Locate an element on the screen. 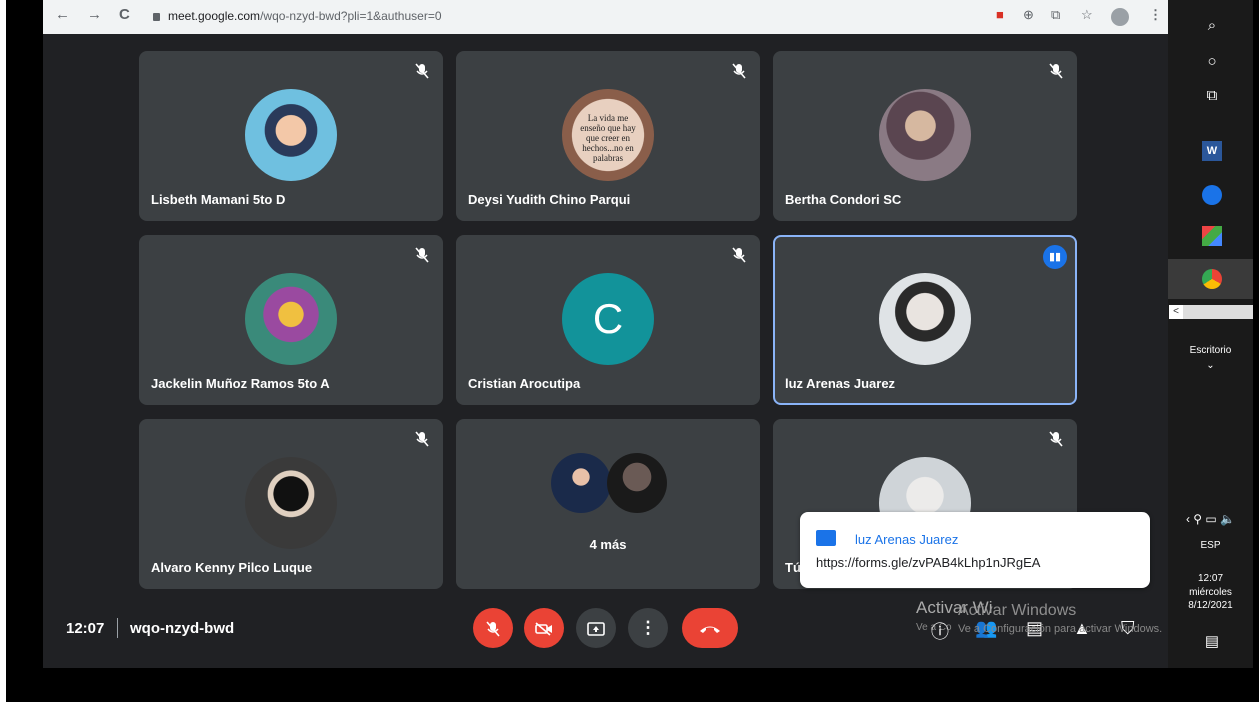 Image resolution: width=1259 pixels, height=702 pixels. more-vert-icon: ⋮ is located at coordinates (648, 627).